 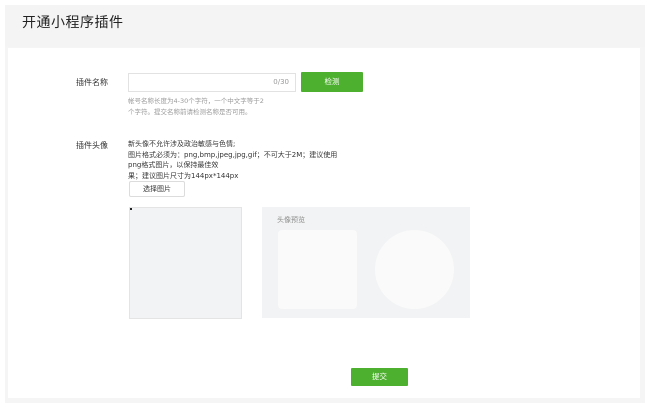 What do you see at coordinates (157, 189) in the screenshot?
I see `choose-image-button: 选择图片` at bounding box center [157, 189].